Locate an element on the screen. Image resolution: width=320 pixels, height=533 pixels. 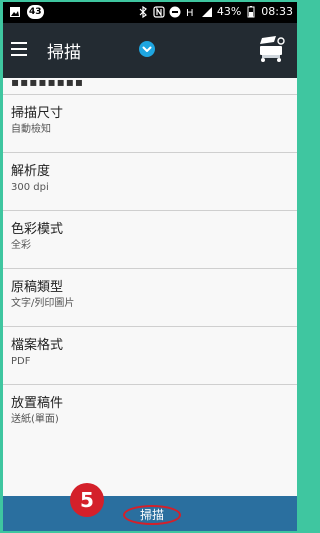
scanner-icon is located at coordinates (271, 49).